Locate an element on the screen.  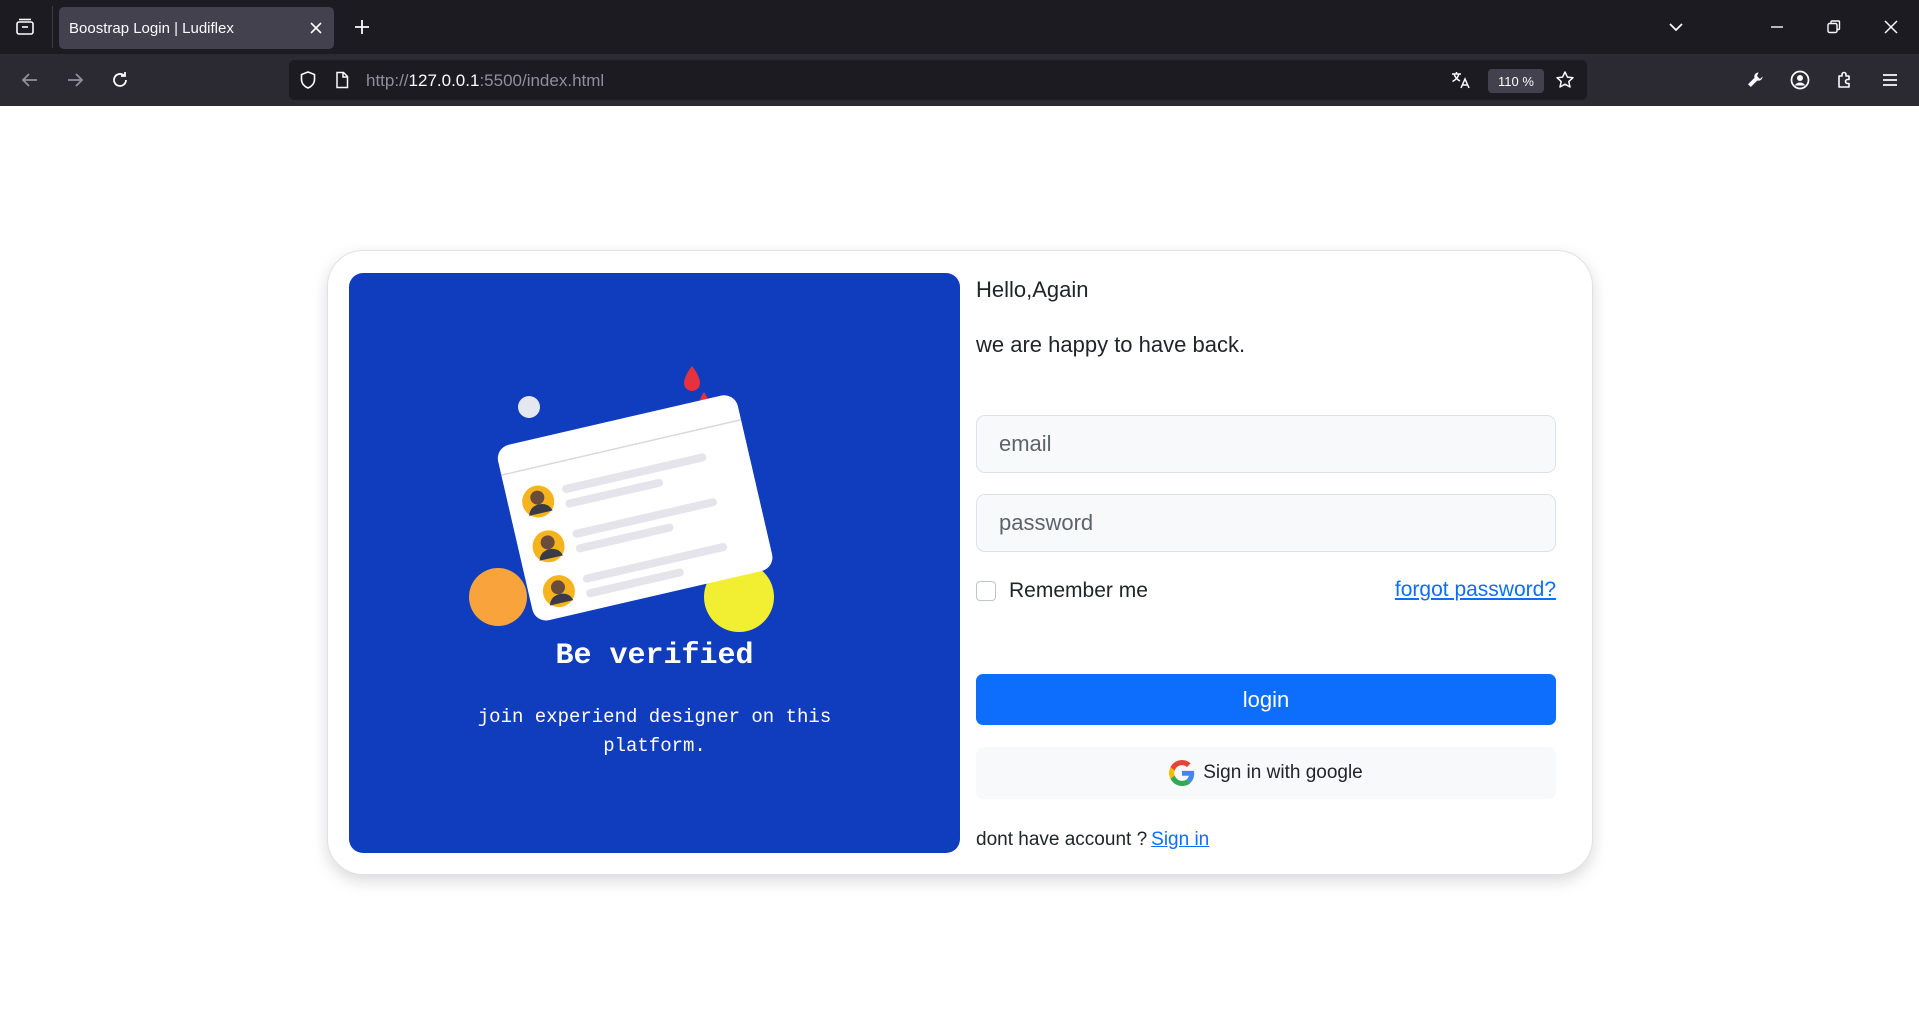
signup-prompt: dont have account ? Sign in is located at coordinates (1092, 840).